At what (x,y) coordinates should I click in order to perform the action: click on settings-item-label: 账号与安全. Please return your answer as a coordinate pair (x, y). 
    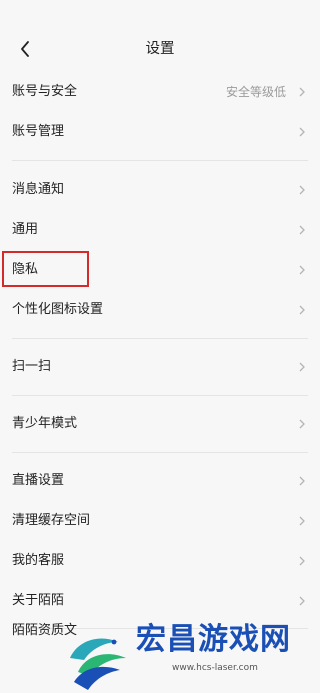
    Looking at the image, I should click on (45, 91).